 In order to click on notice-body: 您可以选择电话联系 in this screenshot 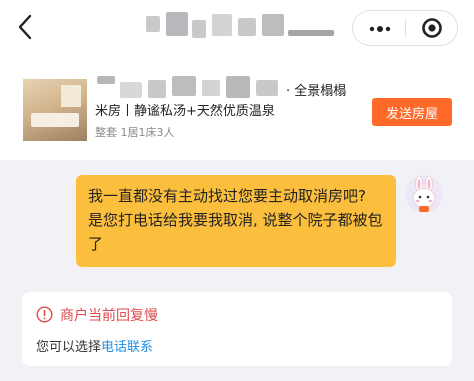, I will do `click(94, 345)`.